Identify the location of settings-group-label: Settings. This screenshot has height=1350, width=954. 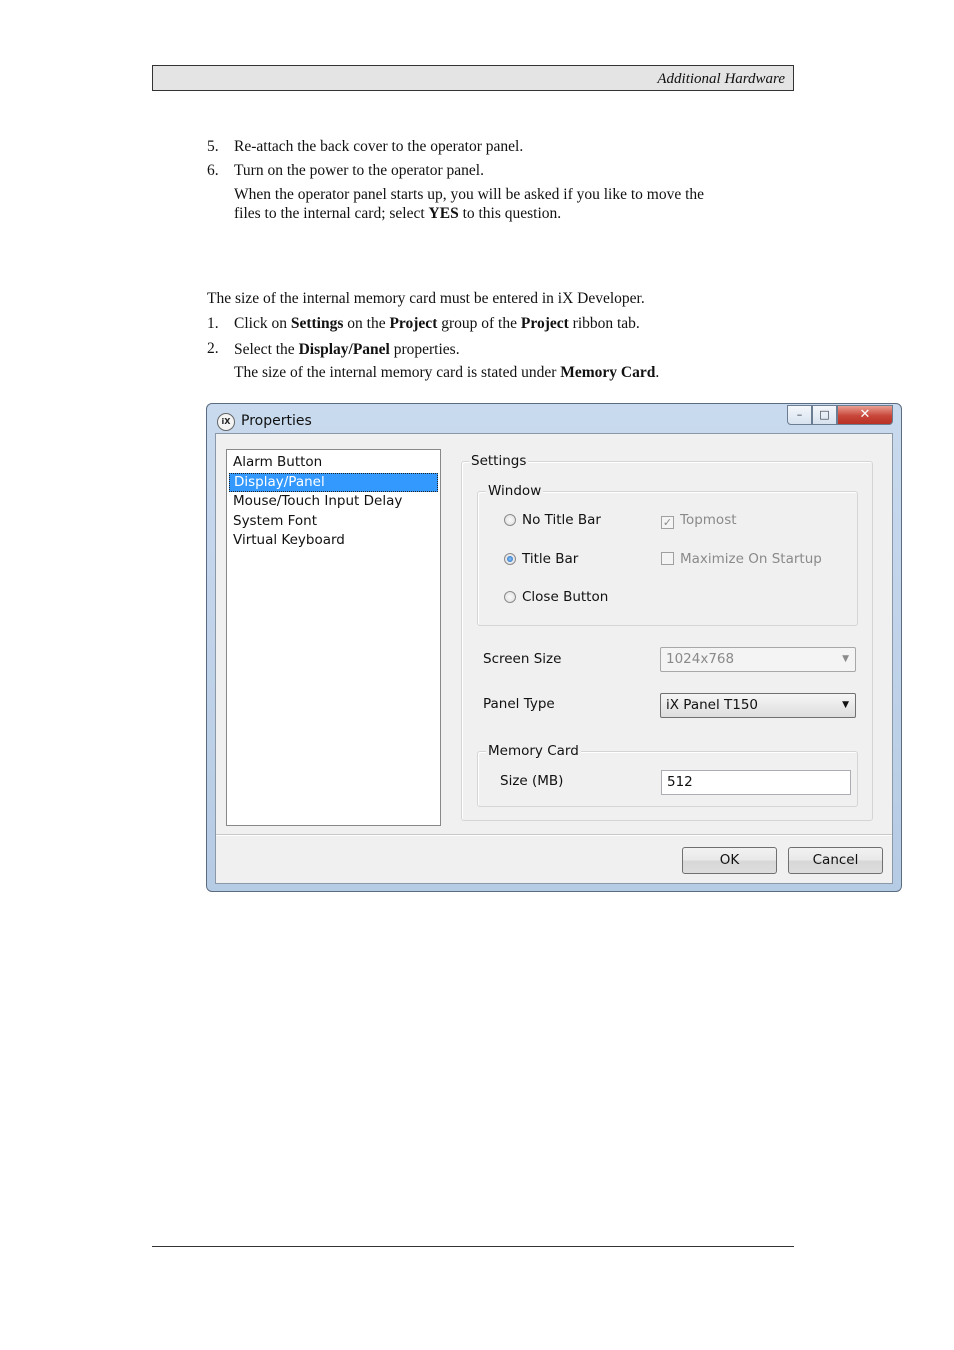
(499, 461).